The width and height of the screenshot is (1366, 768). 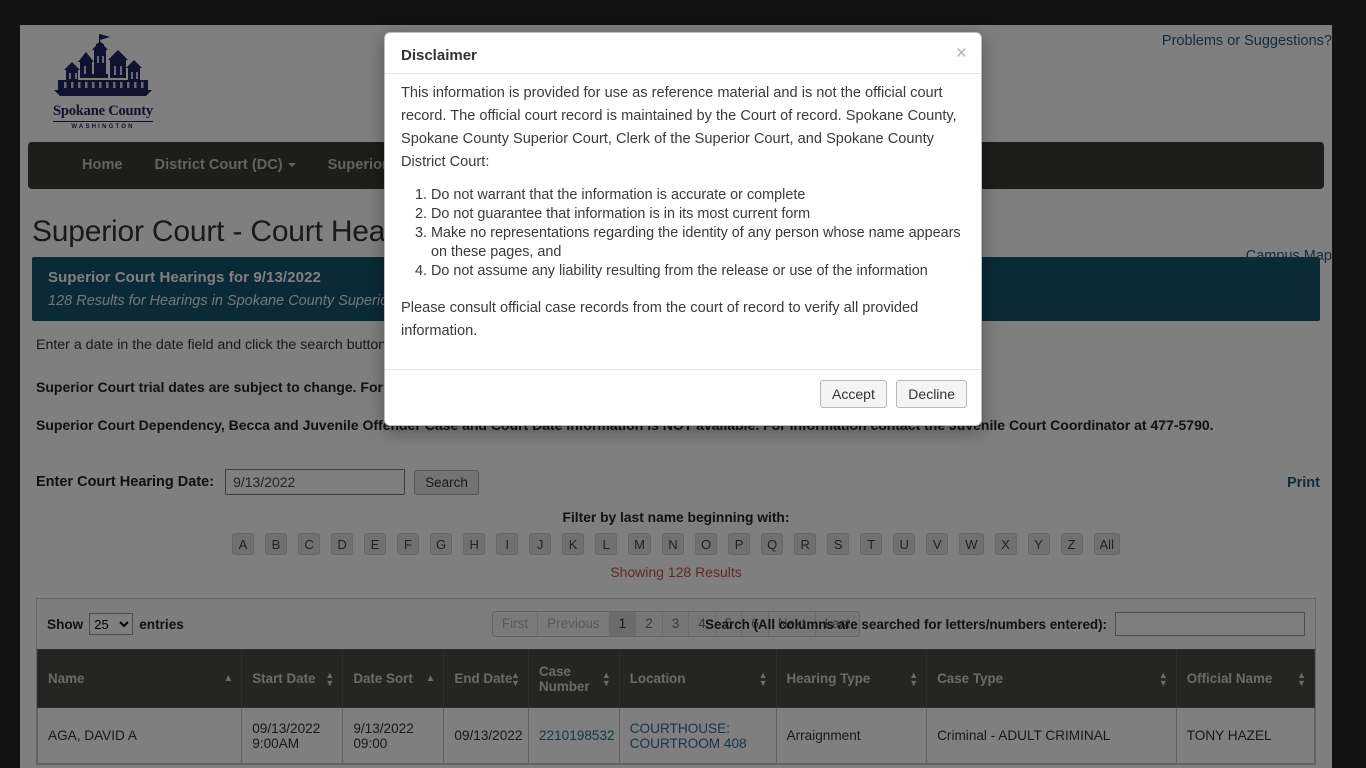 I want to click on problems-or-suggestions-link: Problems or Suggestions?, so click(x=1247, y=41).